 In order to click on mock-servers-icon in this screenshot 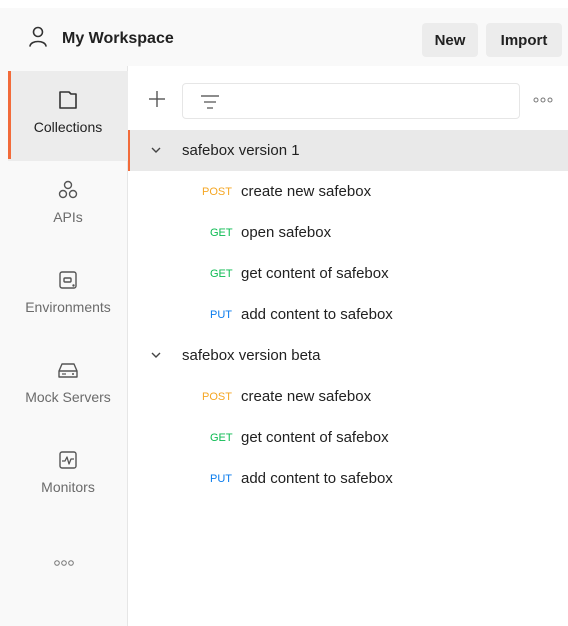, I will do `click(68, 370)`.